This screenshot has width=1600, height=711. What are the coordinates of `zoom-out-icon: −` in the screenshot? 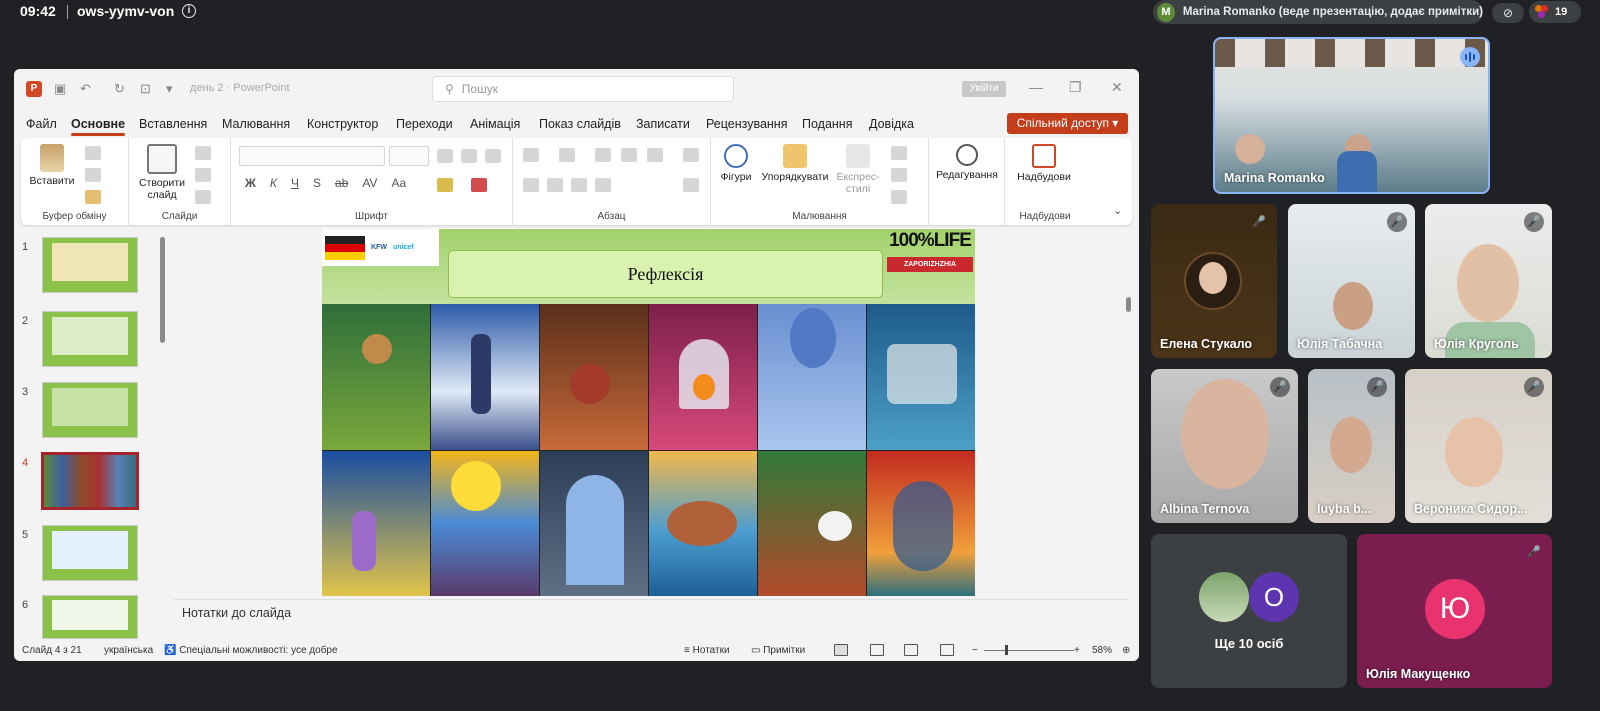 It's located at (975, 650).